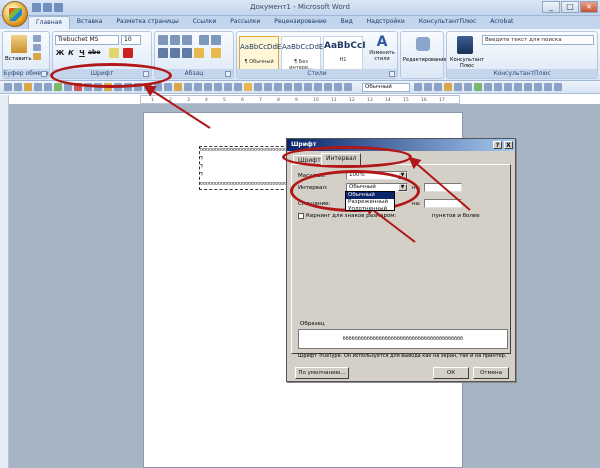 Image resolution: width=600 pixels, height=468 pixels. Describe the element at coordinates (370, 209) in the screenshot. I see `spacing-option: Уплотненный` at that location.